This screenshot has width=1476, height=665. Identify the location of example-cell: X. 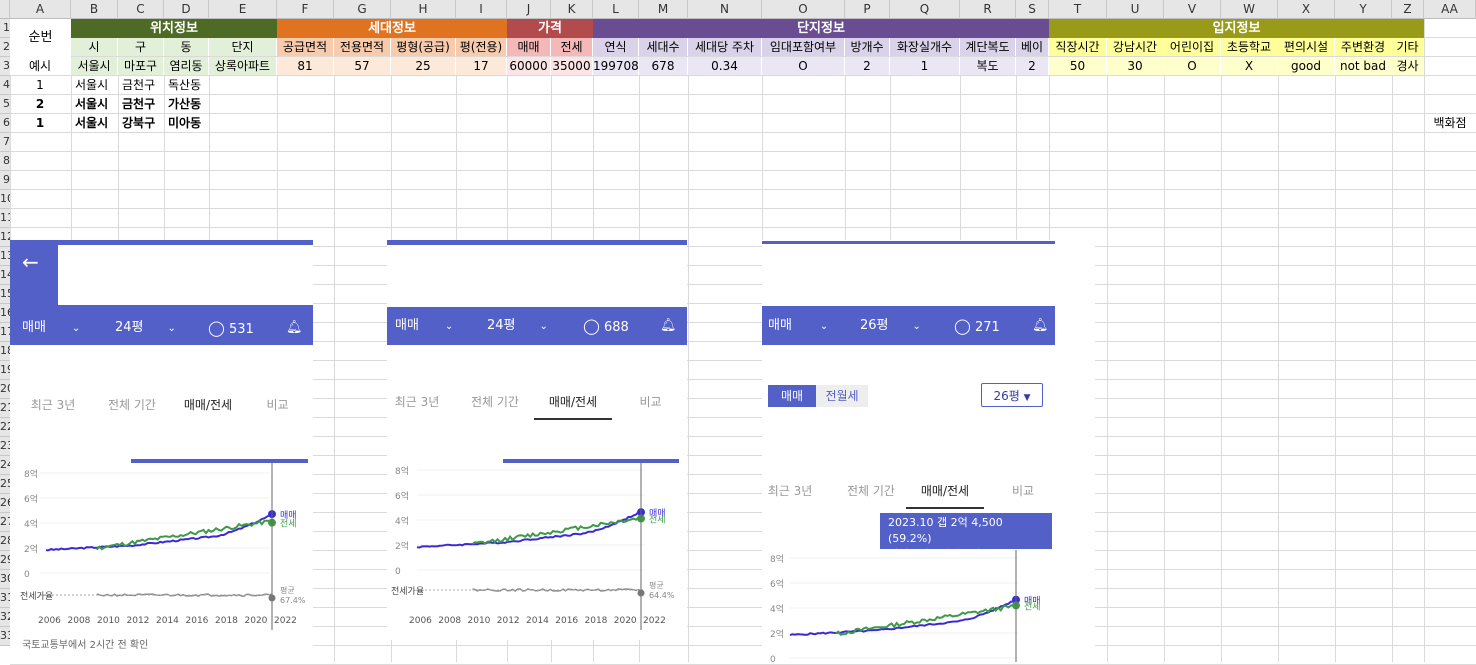
(1249, 66).